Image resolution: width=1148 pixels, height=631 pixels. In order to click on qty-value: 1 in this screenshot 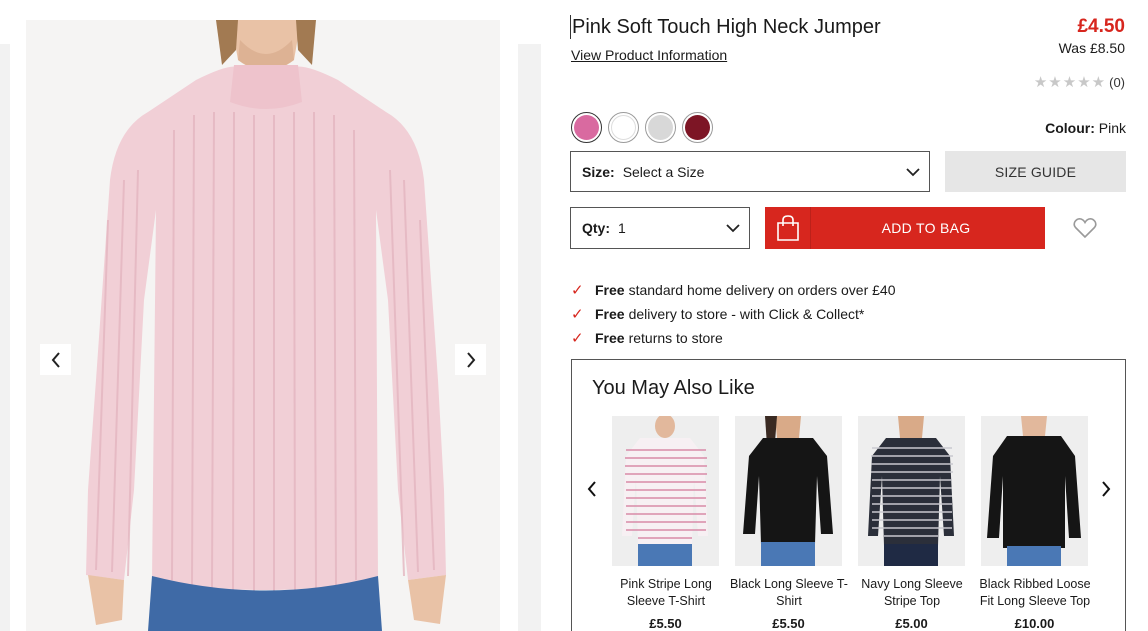, I will do `click(622, 228)`.